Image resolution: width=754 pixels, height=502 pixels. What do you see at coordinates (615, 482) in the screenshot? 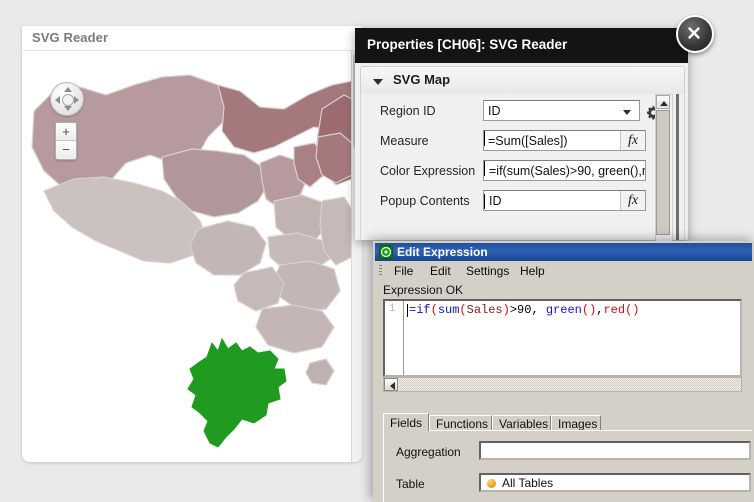
I see `table-combobox: All Tables` at bounding box center [615, 482].